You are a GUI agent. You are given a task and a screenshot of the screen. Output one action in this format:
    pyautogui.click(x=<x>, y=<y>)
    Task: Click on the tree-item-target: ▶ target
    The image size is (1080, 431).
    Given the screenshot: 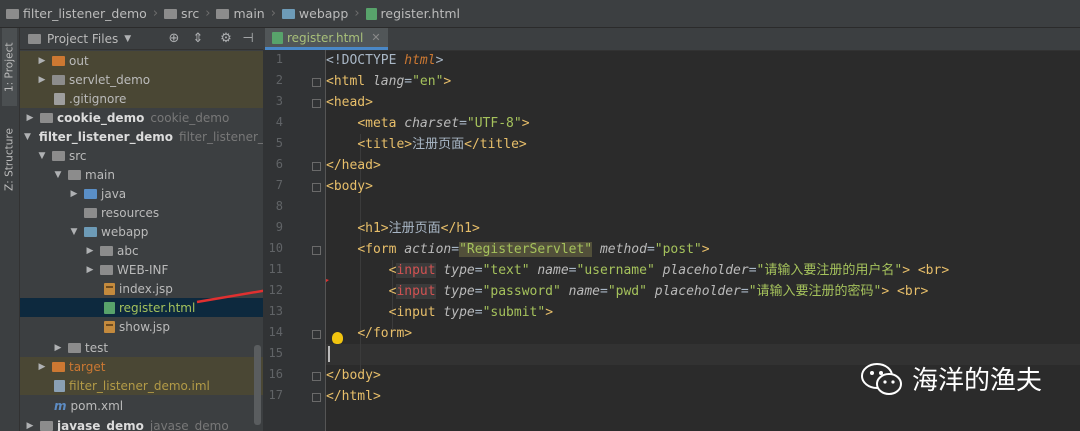 What is the action you would take?
    pyautogui.click(x=141, y=366)
    